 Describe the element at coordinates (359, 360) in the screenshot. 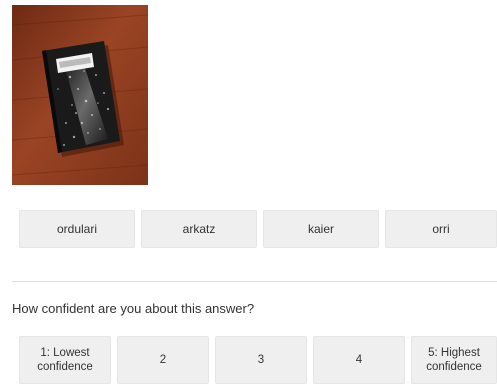

I see `confidence-button-4: 4` at that location.